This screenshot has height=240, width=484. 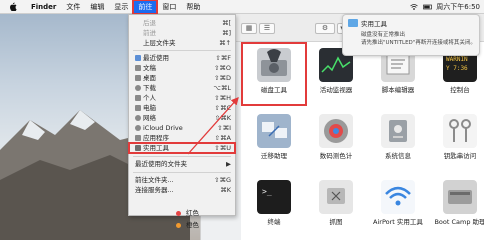 What do you see at coordinates (138, 88) in the screenshot?
I see `downloads-icon` at bounding box center [138, 88].